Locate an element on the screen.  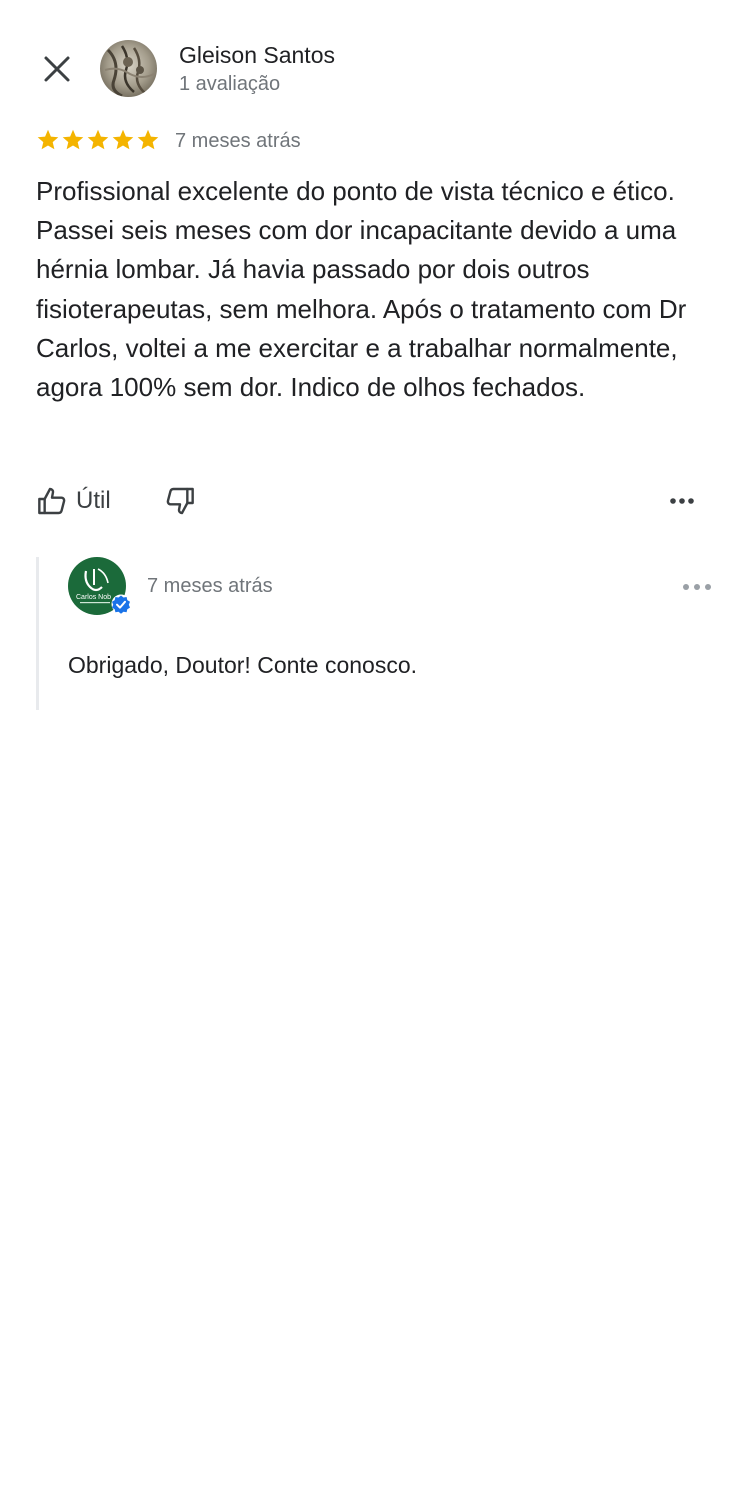
reviewer-review-count: 1 avaliação is located at coordinates (230, 84).